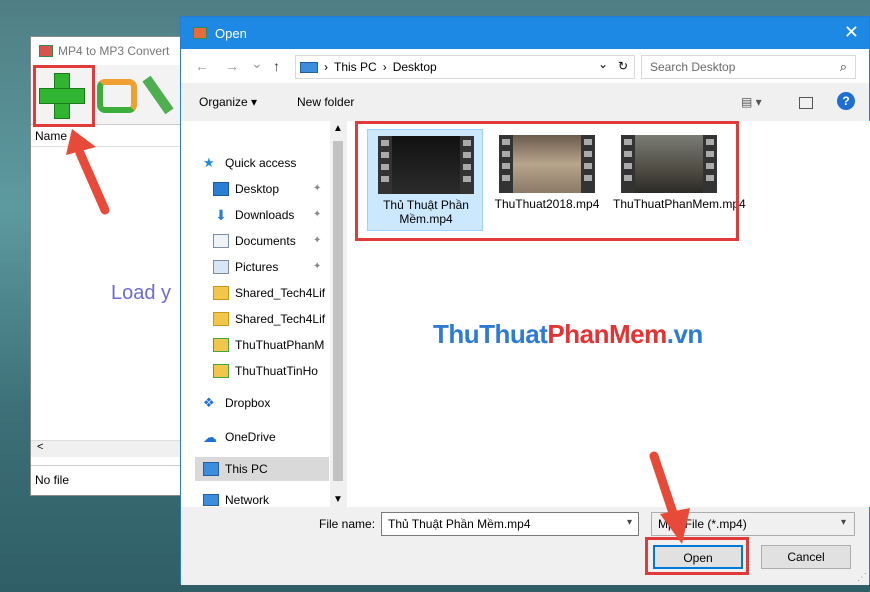 Image resolution: width=870 pixels, height=592 pixels. I want to click on document-icon, so click(221, 241).